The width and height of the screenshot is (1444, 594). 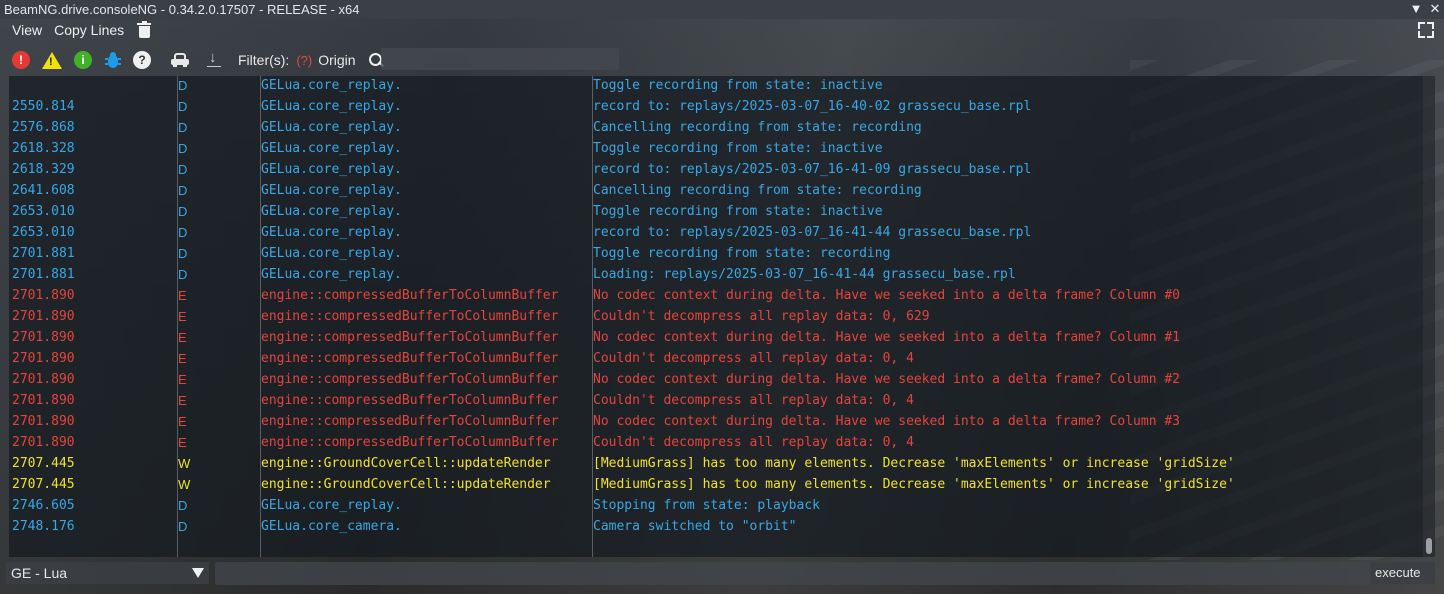 I want to click on trash-icon, so click(x=144, y=29).